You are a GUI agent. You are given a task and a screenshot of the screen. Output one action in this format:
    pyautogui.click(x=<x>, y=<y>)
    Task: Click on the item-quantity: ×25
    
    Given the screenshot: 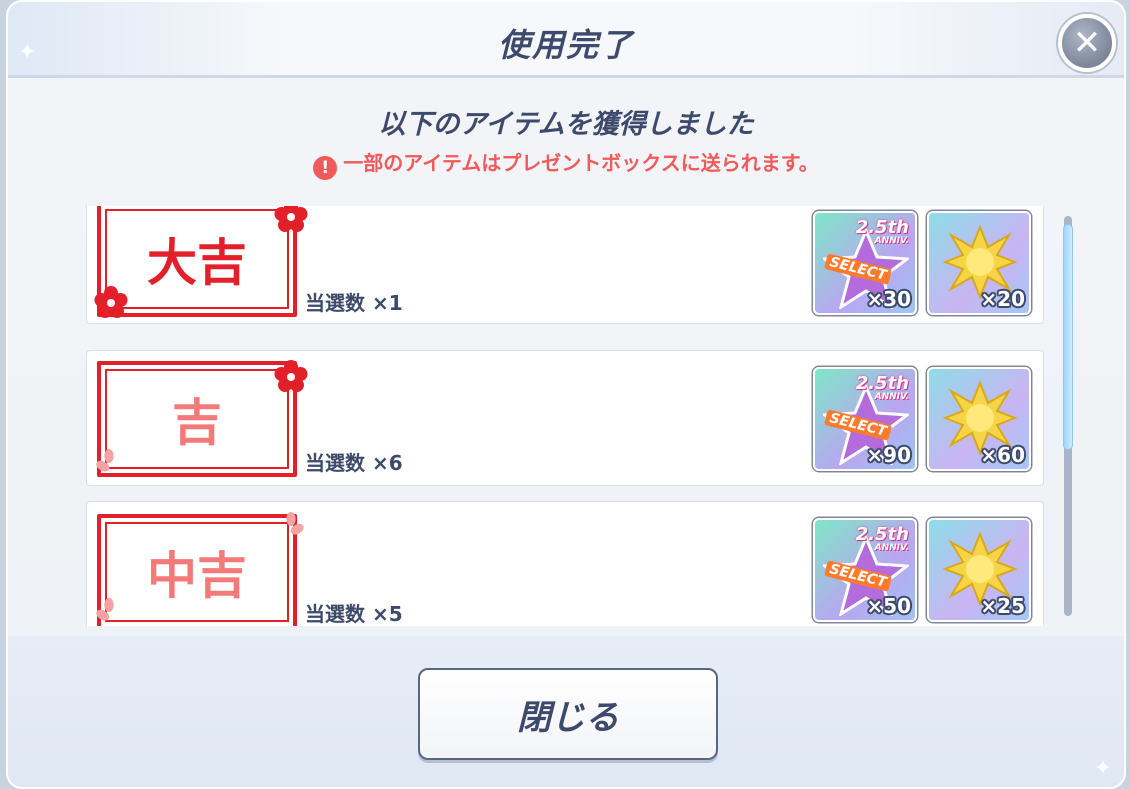 What is the action you would take?
    pyautogui.click(x=1002, y=606)
    